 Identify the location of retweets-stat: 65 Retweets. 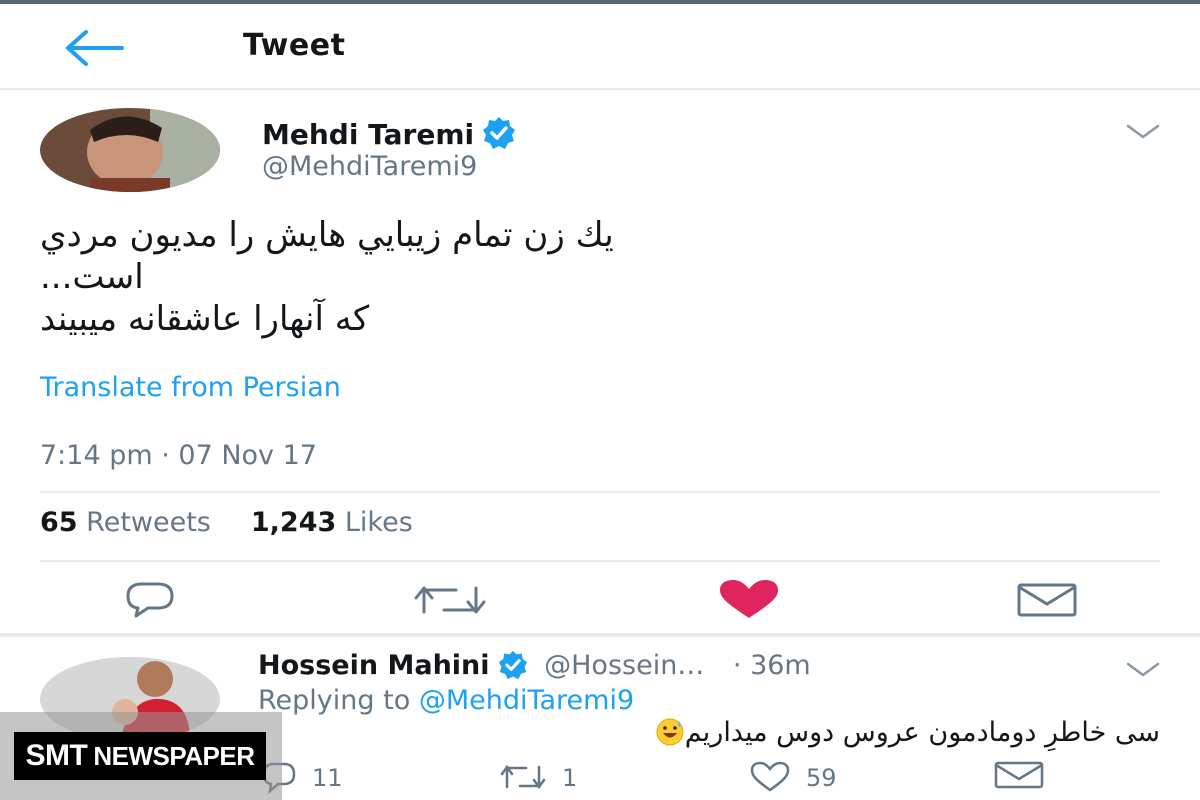
(125, 522).